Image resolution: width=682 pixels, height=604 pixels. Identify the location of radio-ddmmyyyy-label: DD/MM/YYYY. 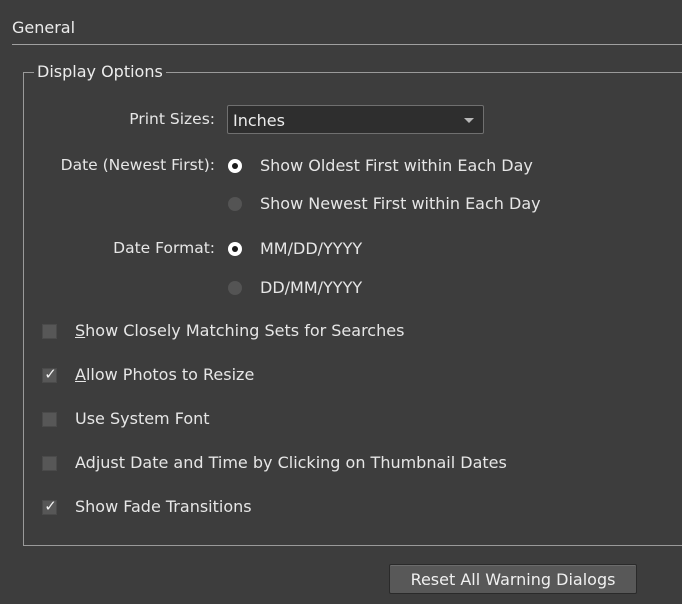
(311, 287).